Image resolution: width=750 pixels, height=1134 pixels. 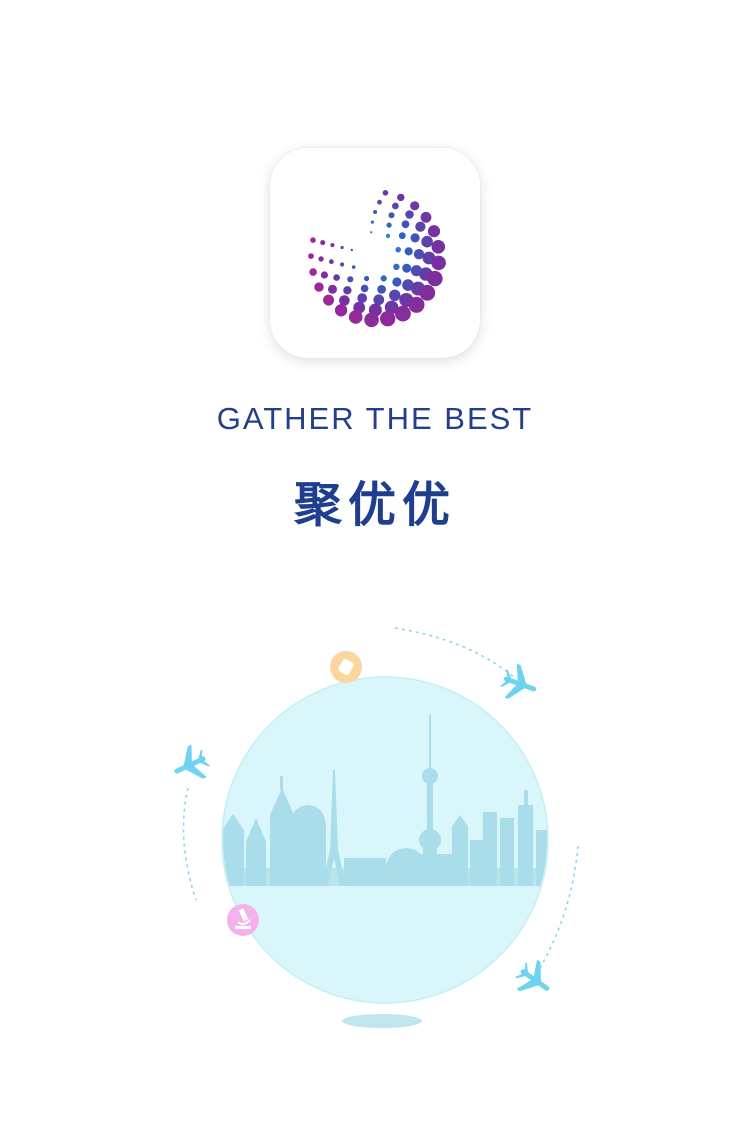 I want to click on app-brand-name: 聚优优, so click(x=374, y=505).